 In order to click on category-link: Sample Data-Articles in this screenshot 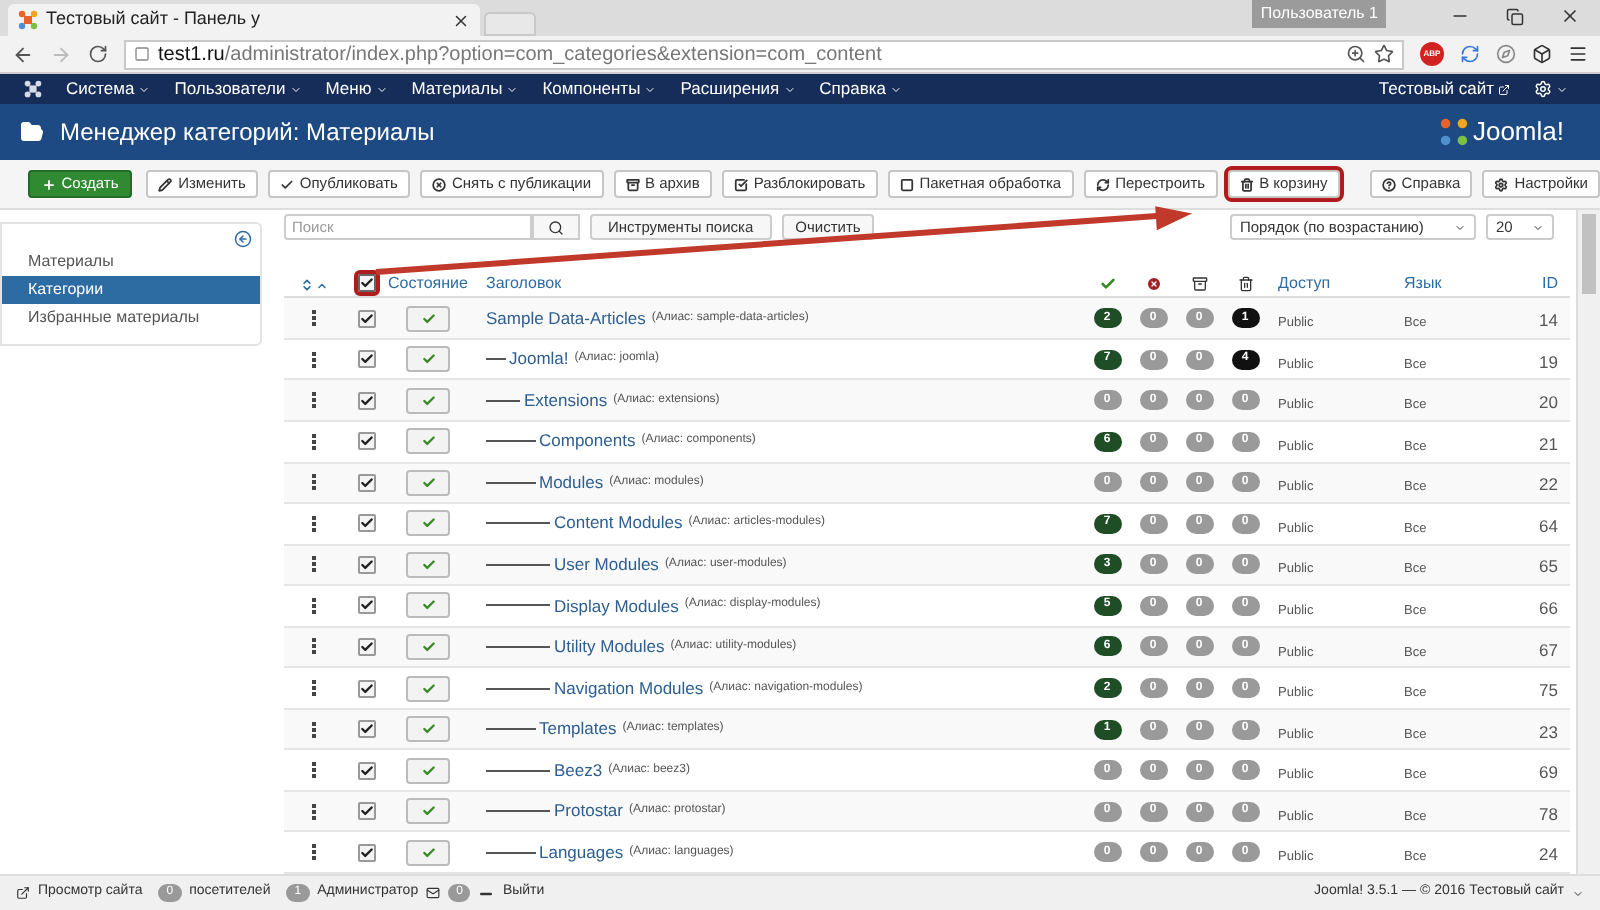, I will do `click(566, 318)`.